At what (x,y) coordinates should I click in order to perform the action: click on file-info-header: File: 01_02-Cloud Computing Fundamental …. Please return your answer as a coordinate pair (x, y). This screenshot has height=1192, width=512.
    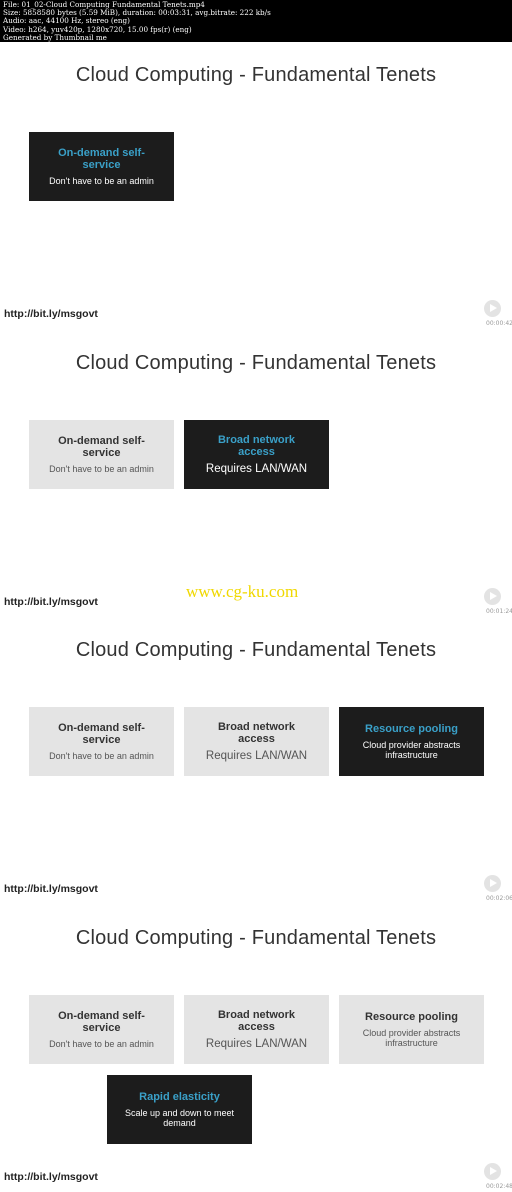
    Looking at the image, I should click on (256, 21).